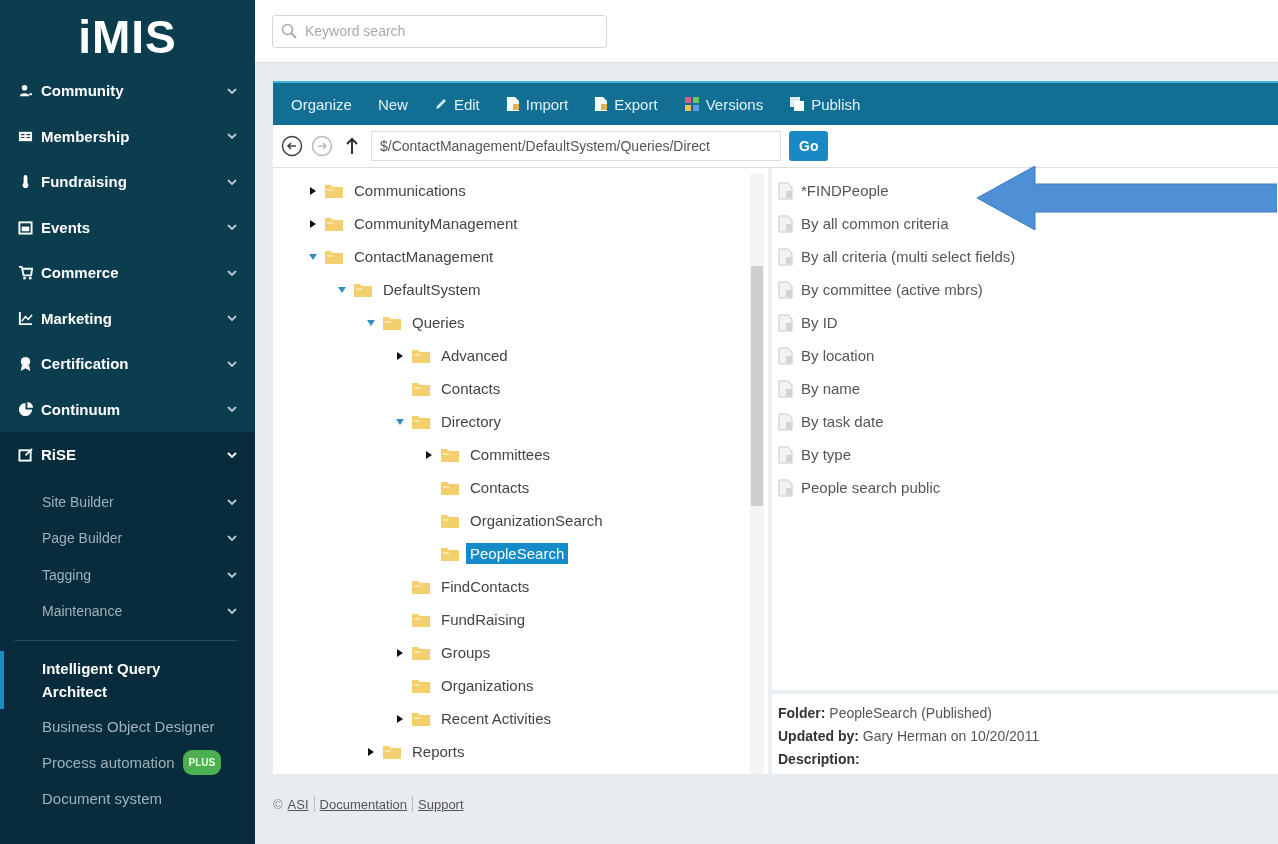 The width and height of the screenshot is (1278, 844). What do you see at coordinates (757, 474) in the screenshot?
I see `scrollbar` at bounding box center [757, 474].